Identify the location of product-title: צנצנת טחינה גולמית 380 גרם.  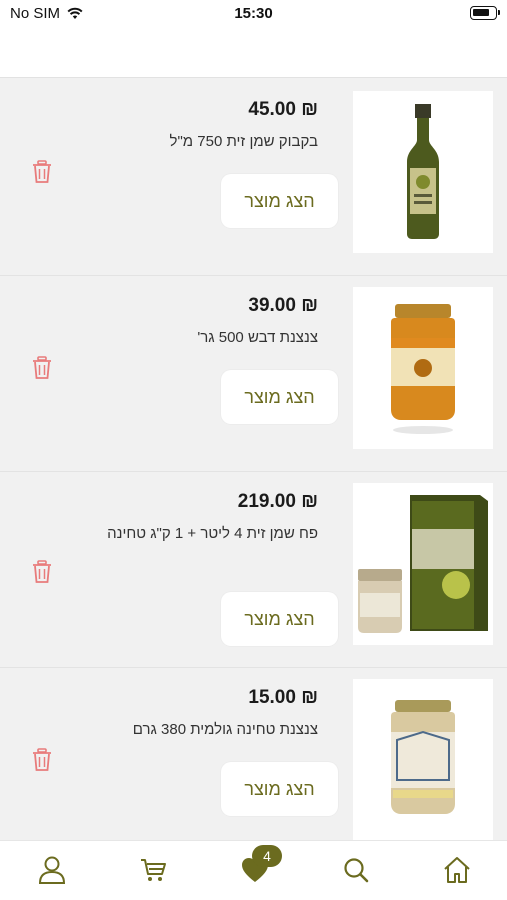
(225, 729).